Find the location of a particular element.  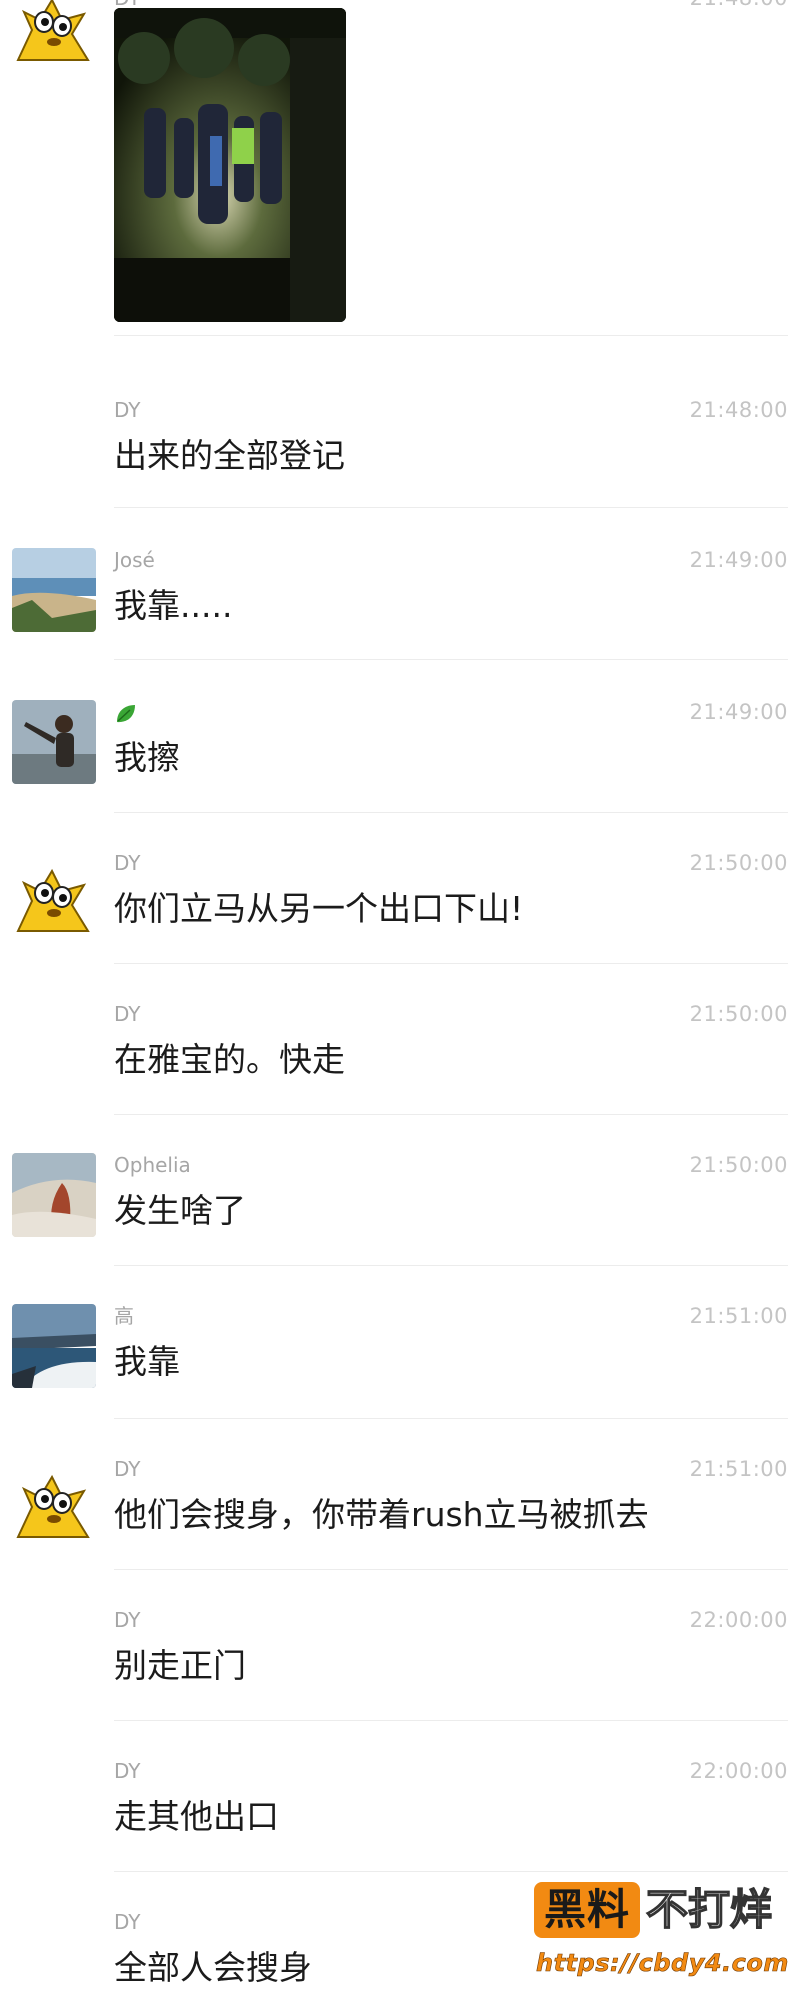

message-text: 我靠 is located at coordinates (147, 1361).